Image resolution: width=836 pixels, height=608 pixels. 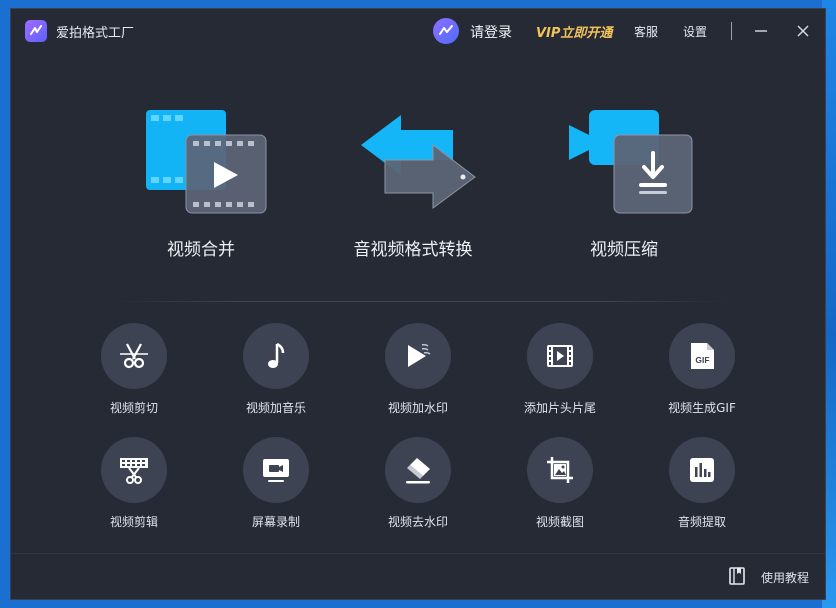 What do you see at coordinates (446, 31) in the screenshot?
I see `login-avatar-icon` at bounding box center [446, 31].